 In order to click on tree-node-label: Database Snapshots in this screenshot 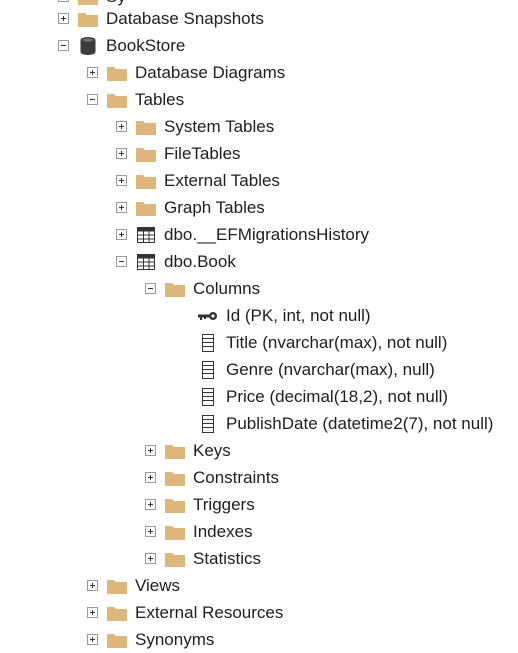, I will do `click(185, 18)`.